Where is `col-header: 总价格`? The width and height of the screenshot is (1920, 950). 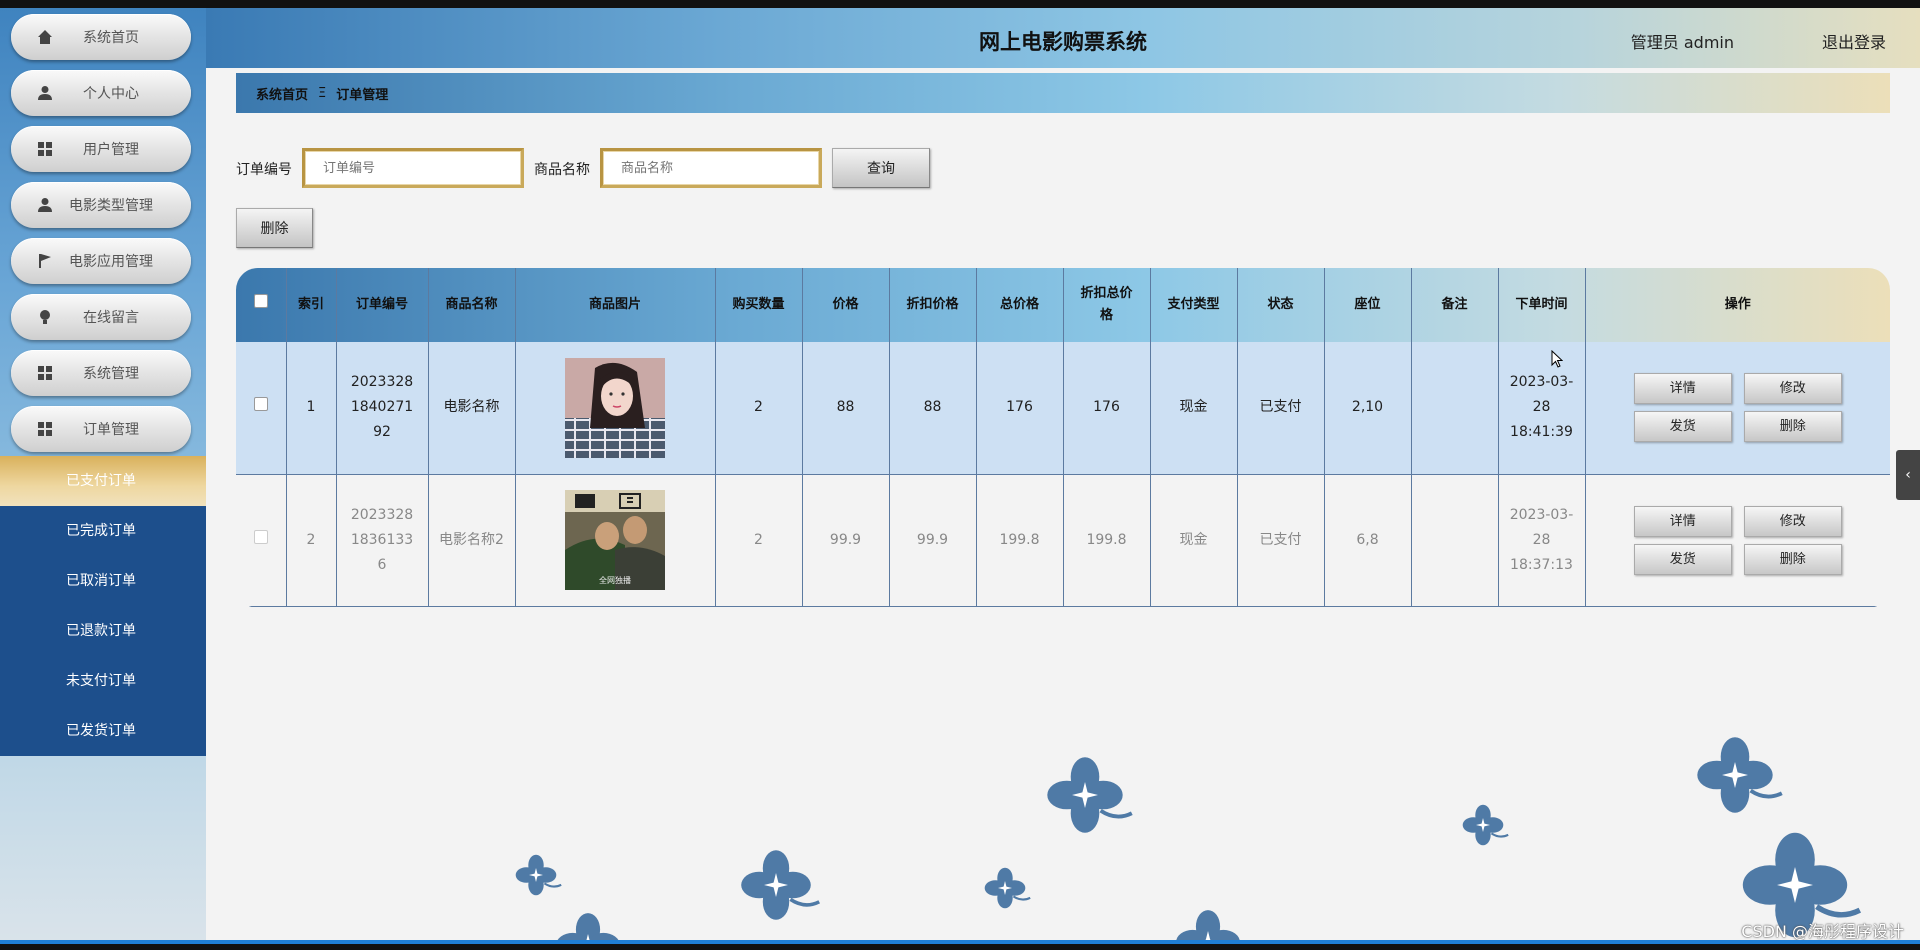 col-header: 总价格 is located at coordinates (1020, 305).